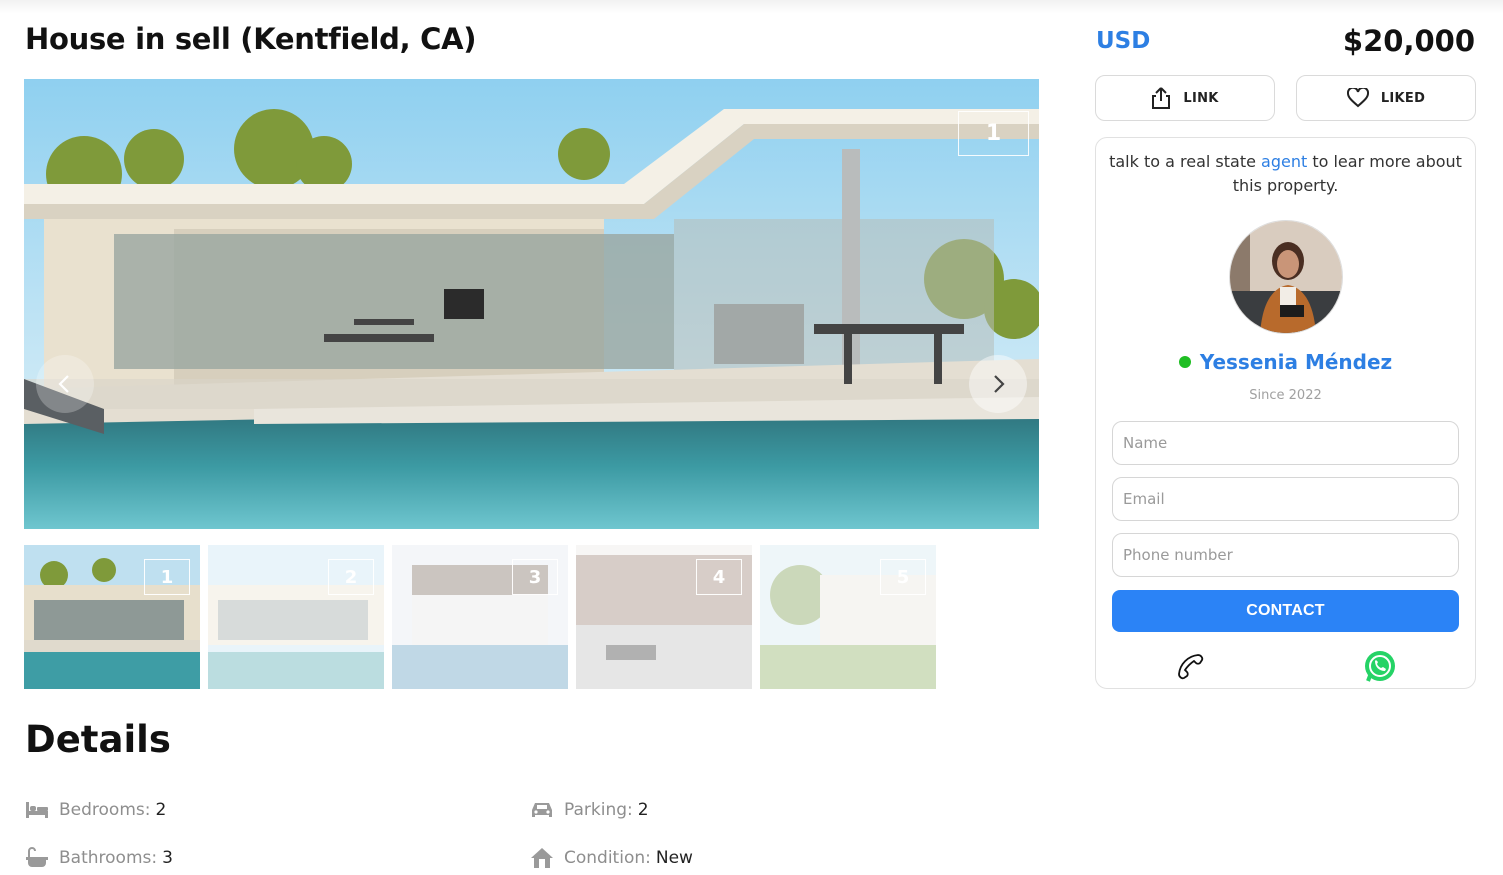 The image size is (1503, 875). I want to click on like-button: LIKED, so click(1386, 98).